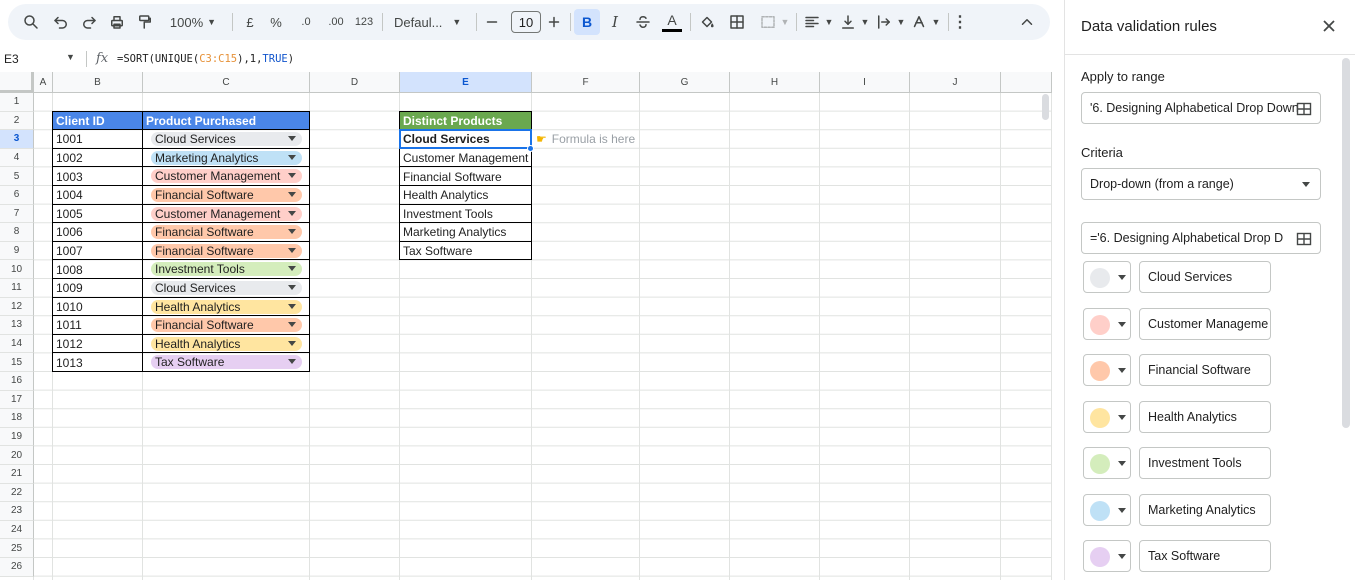 The height and width of the screenshot is (580, 1366). Describe the element at coordinates (865, 82) in the screenshot. I see `column-header-i: I` at that location.